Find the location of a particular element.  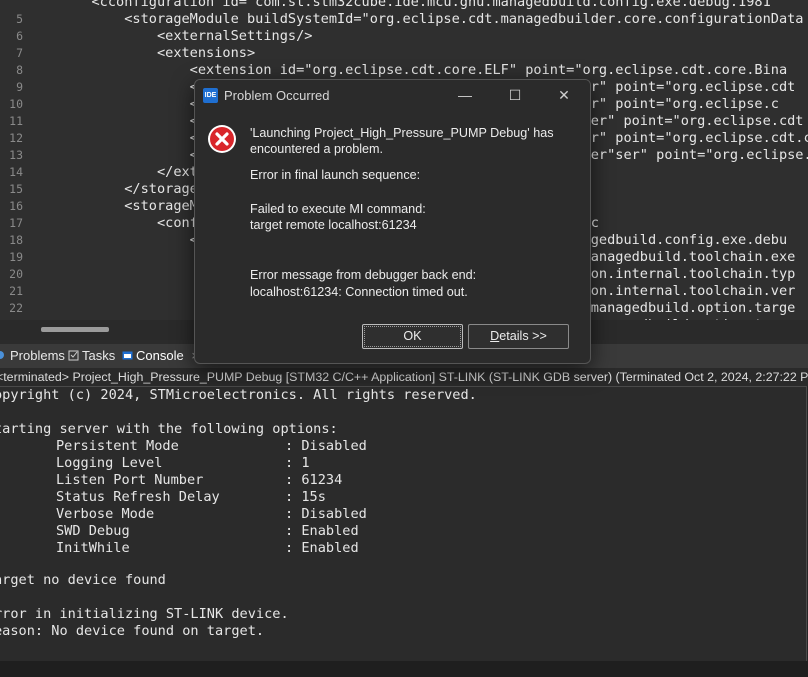

code-text: <externalSettings/> is located at coordinates (169, 36).